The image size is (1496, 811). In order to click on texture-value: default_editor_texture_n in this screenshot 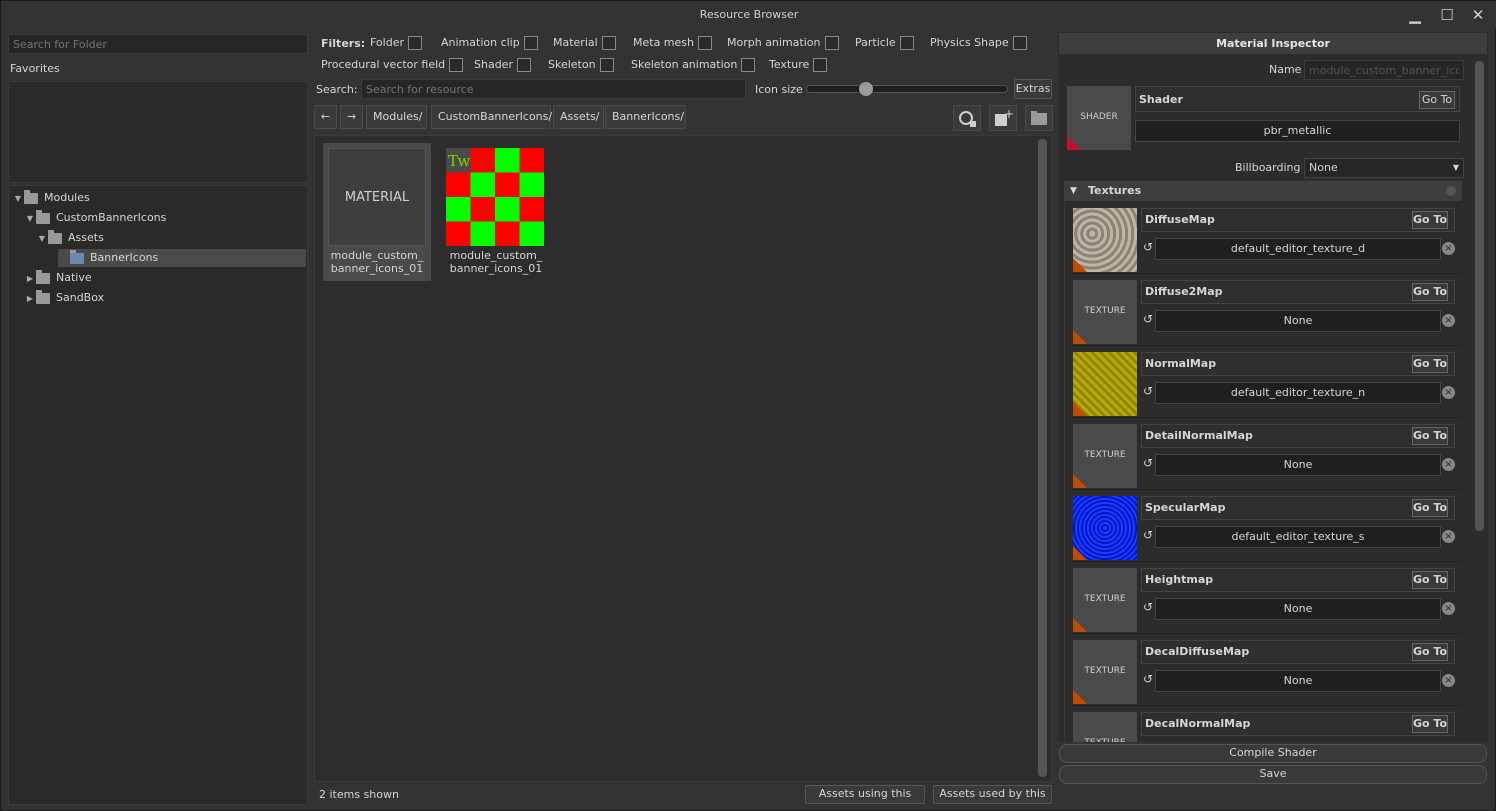, I will do `click(1298, 393)`.